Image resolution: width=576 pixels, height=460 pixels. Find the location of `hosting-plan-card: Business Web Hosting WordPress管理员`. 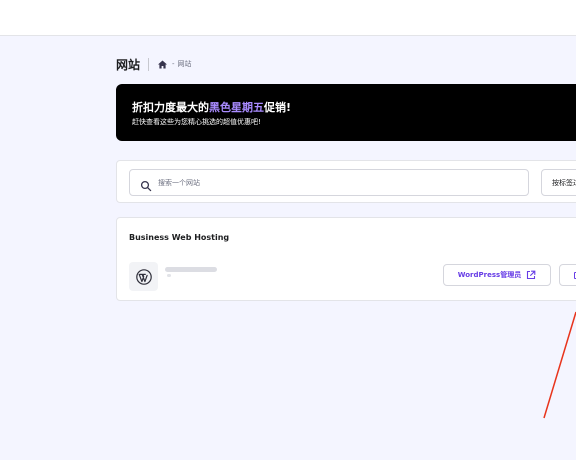

hosting-plan-card: Business Web Hosting WordPress管理员 is located at coordinates (346, 259).